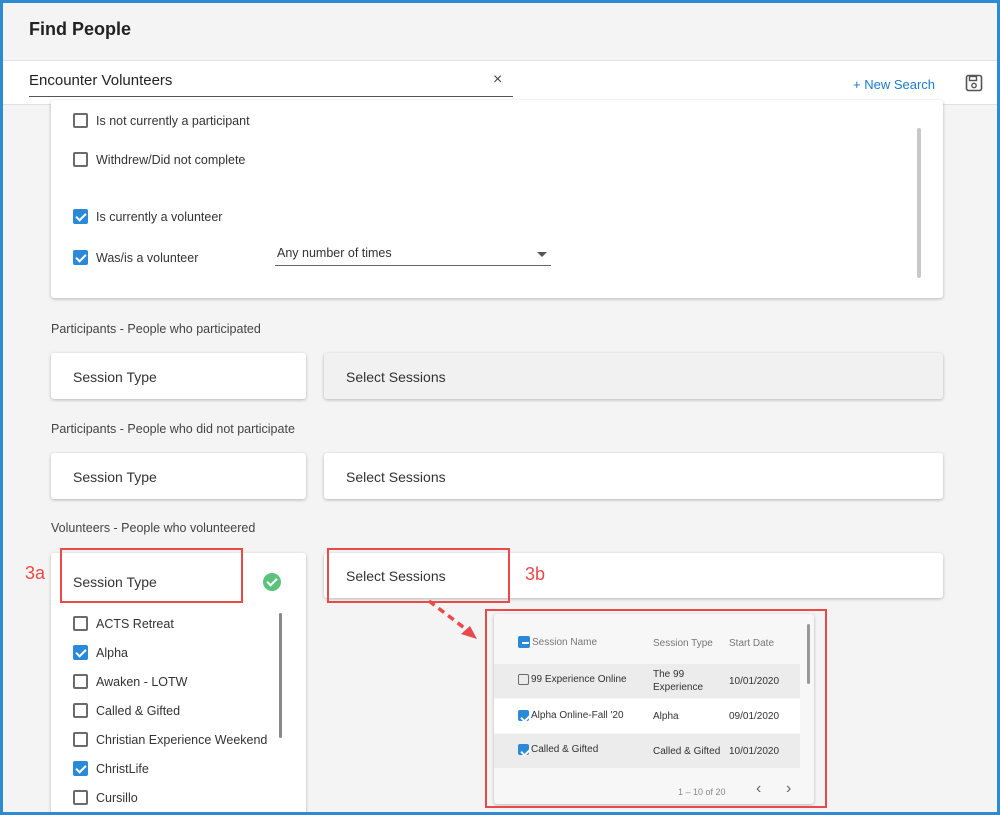 Image resolution: width=1000 pixels, height=815 pixels. Describe the element at coordinates (135, 623) in the screenshot. I see `option-label: ACTS Retreat` at that location.